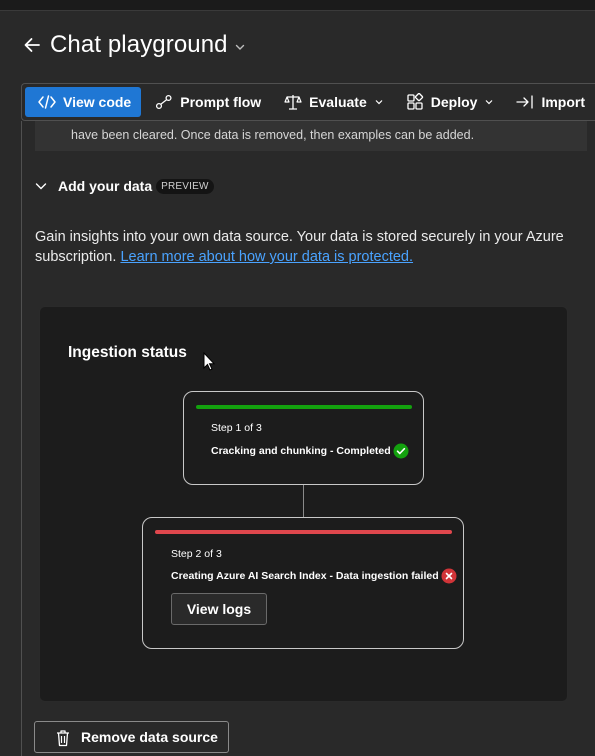  What do you see at coordinates (236, 428) in the screenshot?
I see `step-label: Step 1 of 3` at bounding box center [236, 428].